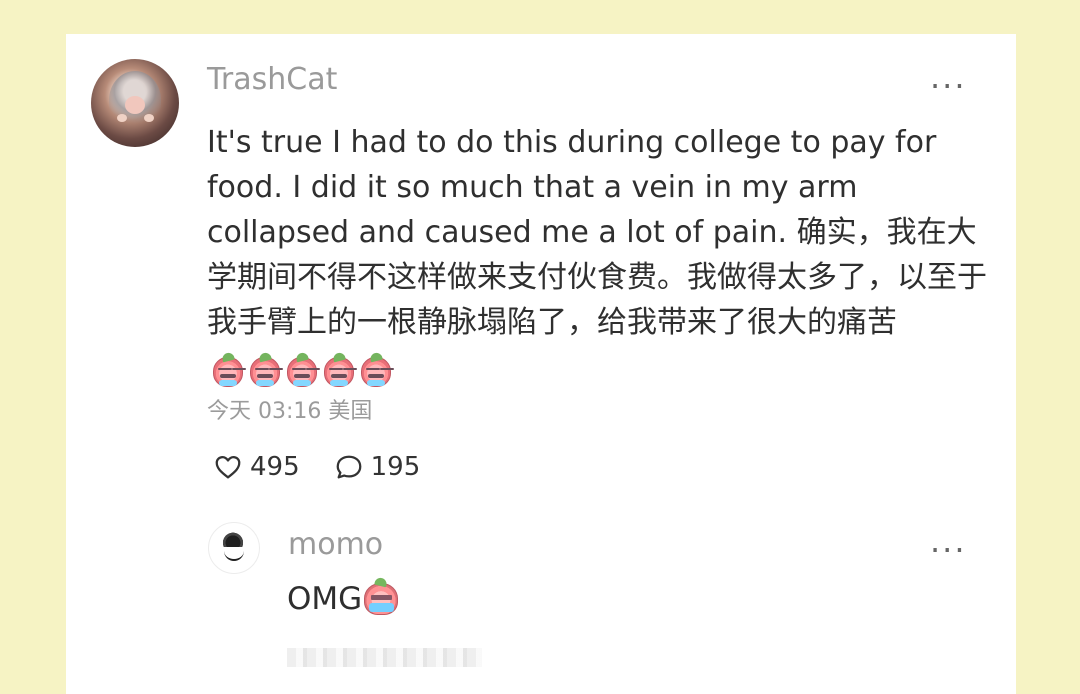  I want to click on reply-body: OMG, so click(343, 599).